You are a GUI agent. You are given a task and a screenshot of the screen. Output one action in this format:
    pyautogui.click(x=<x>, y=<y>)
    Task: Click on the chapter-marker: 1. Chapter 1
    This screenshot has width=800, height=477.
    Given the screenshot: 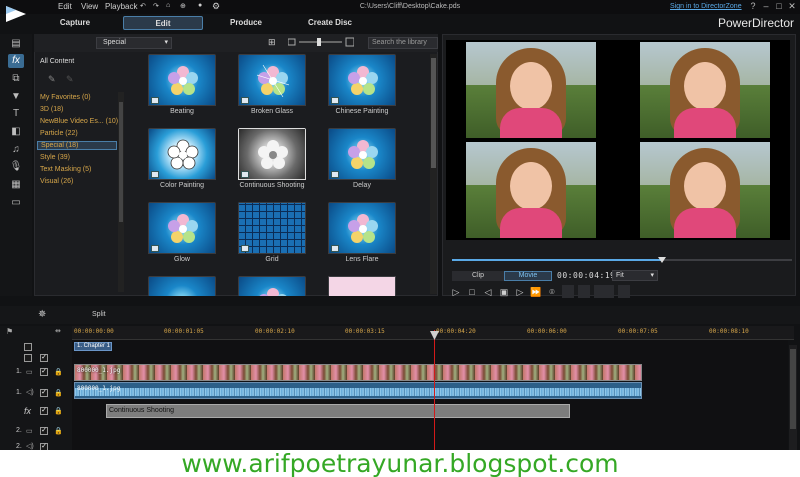 What is the action you would take?
    pyautogui.click(x=93, y=346)
    